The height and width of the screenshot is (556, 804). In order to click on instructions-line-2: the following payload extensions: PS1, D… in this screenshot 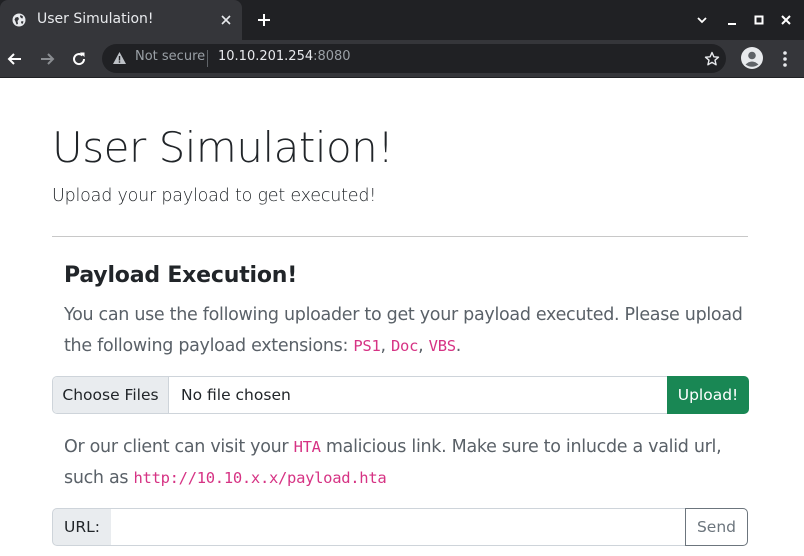, I will do `click(262, 346)`.